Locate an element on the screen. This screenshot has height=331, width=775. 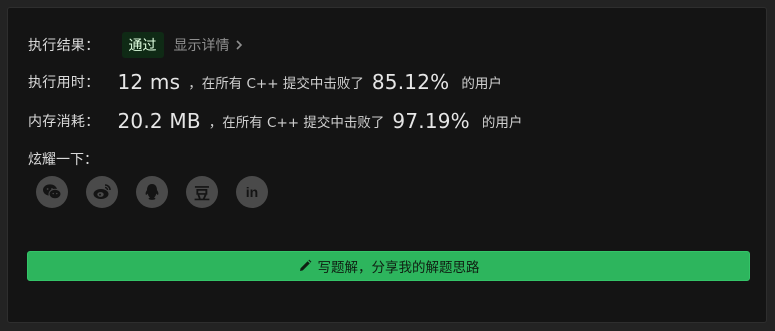
douban-icon: 豆 is located at coordinates (202, 192).